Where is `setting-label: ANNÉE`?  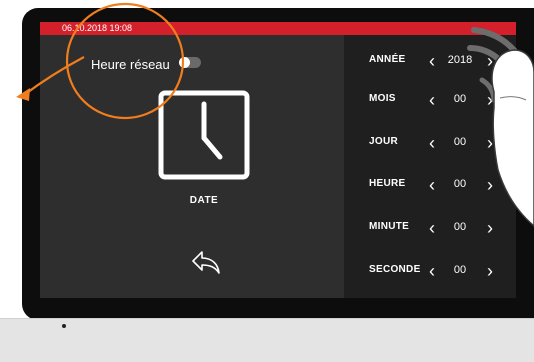
setting-label: ANNÉE is located at coordinates (387, 59).